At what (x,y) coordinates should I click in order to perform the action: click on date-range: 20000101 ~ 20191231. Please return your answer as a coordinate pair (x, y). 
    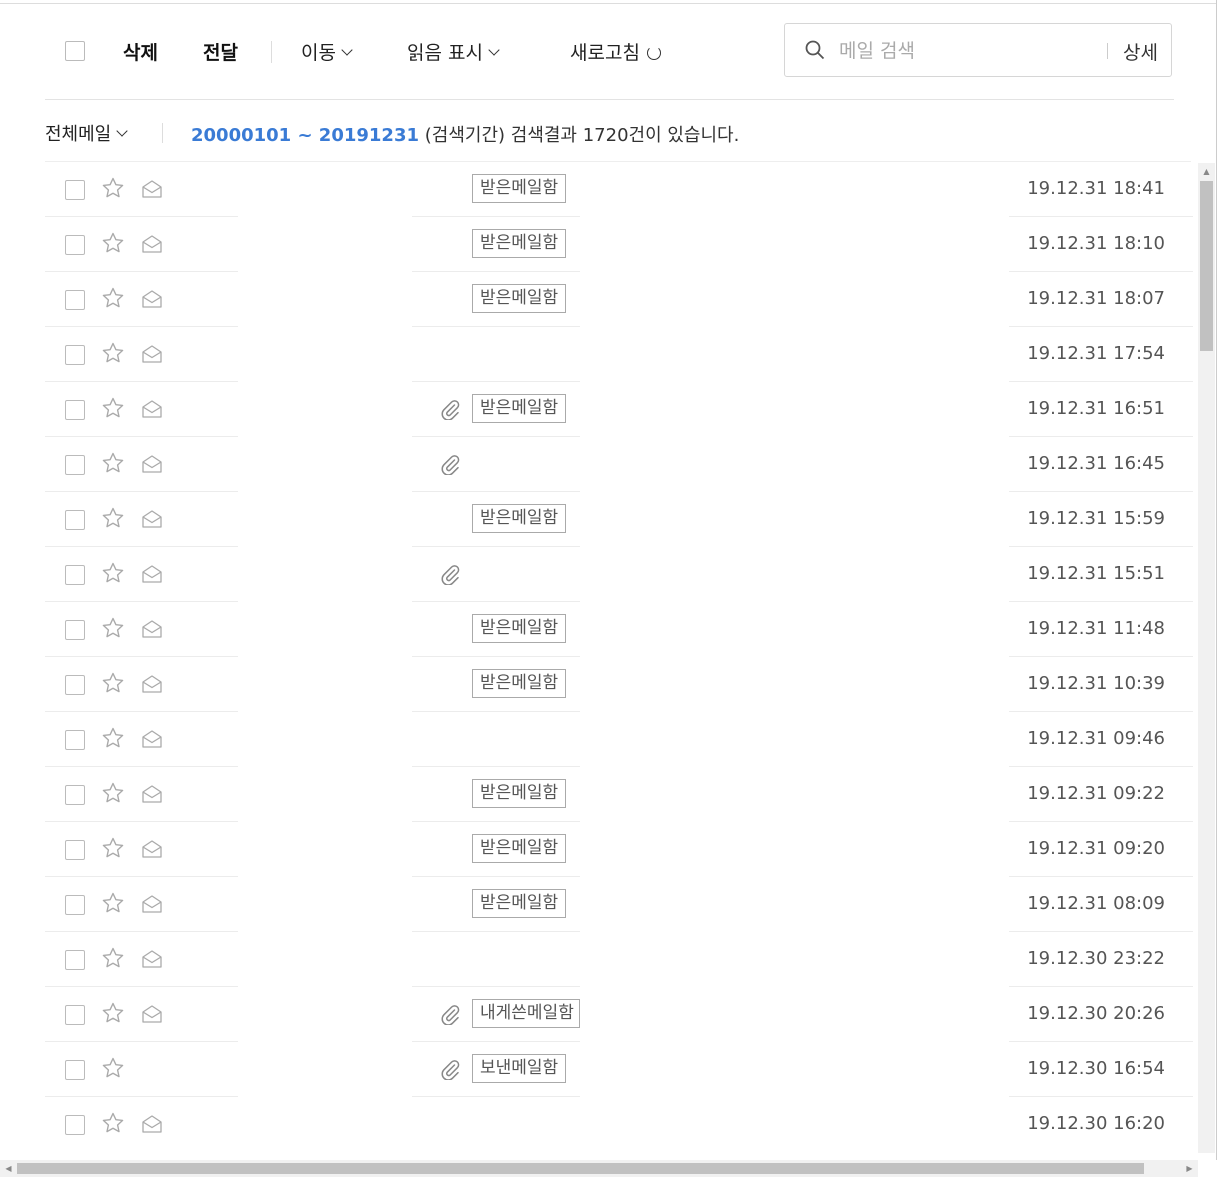
    Looking at the image, I should click on (305, 135).